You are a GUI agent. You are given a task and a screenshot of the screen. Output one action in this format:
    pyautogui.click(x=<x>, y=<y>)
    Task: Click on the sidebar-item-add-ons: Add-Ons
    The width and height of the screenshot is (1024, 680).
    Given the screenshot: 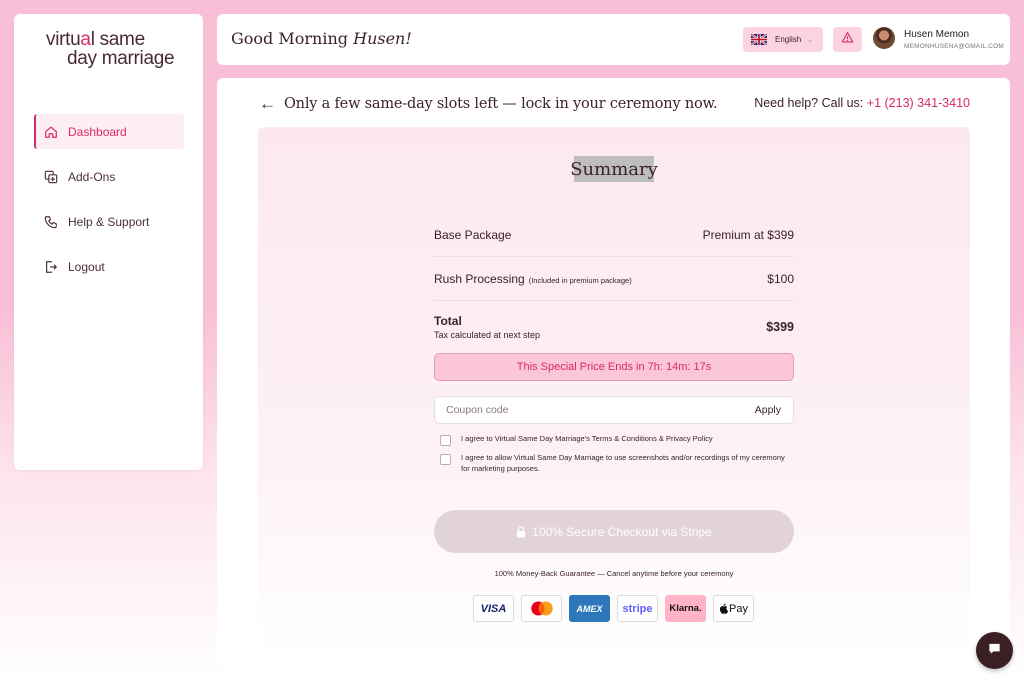 What is the action you would take?
    pyautogui.click(x=109, y=176)
    